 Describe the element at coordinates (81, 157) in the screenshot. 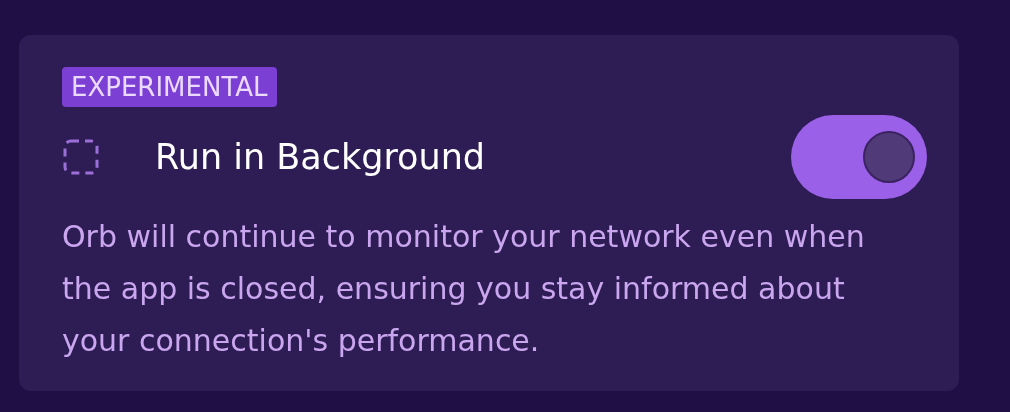

I see `dashed-square-icon` at that location.